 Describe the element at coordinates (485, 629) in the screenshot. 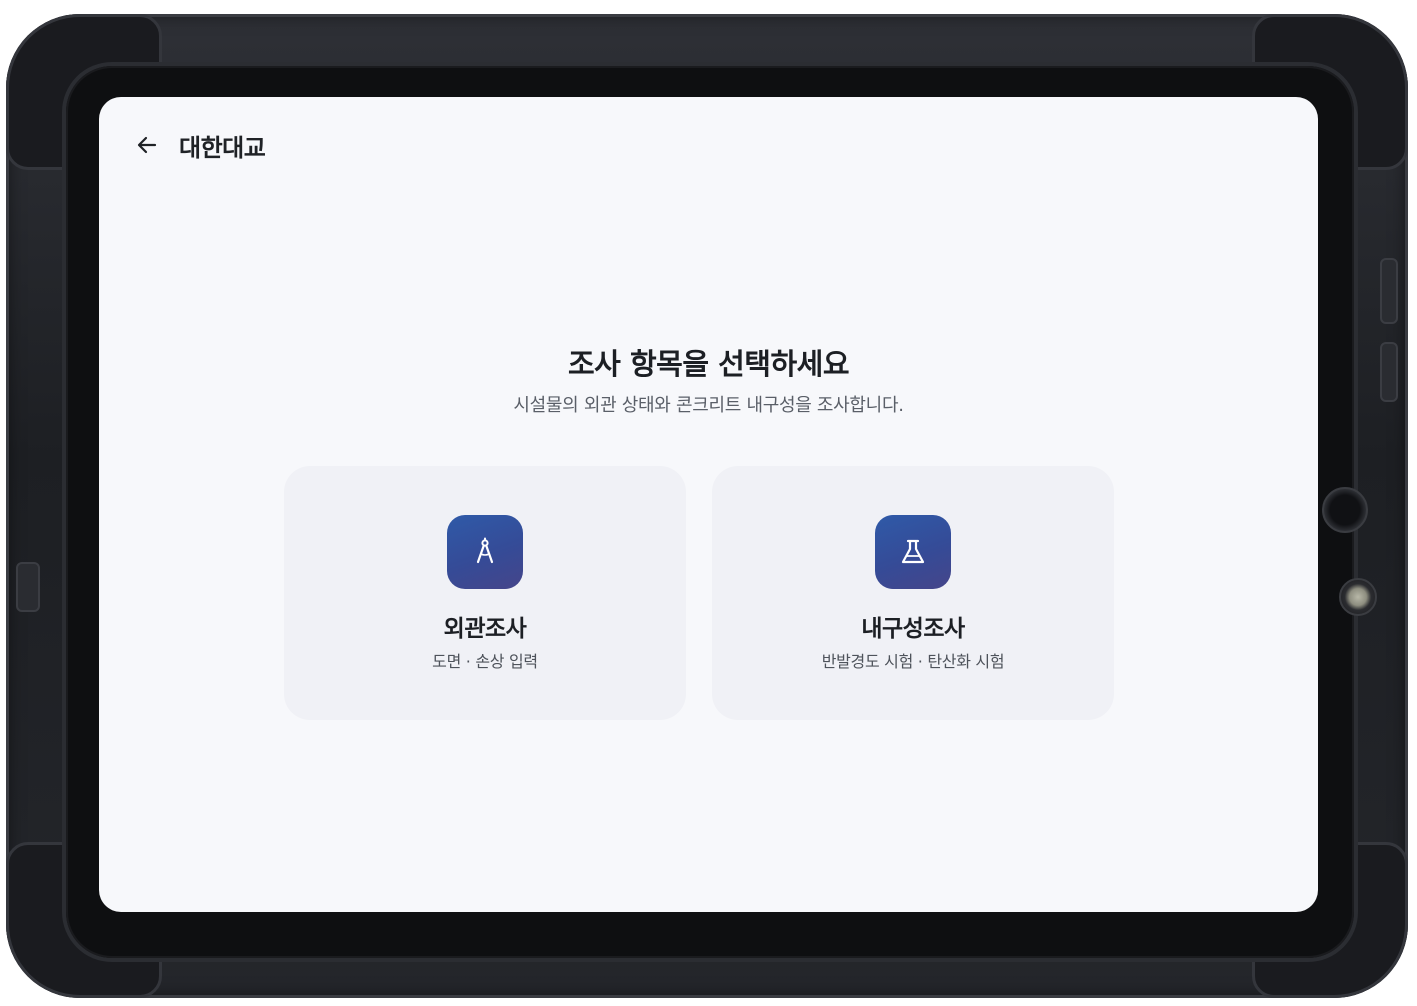

I see `card-title: 외관조사` at that location.